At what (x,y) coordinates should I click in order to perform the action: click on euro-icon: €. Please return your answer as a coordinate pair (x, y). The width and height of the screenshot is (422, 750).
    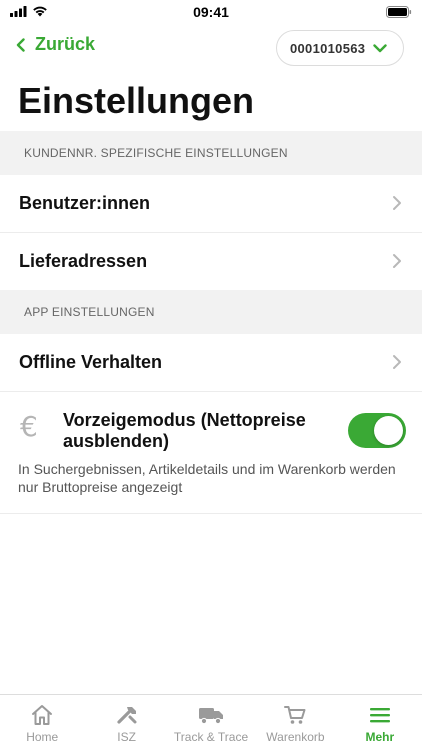
    Looking at the image, I should click on (29, 426).